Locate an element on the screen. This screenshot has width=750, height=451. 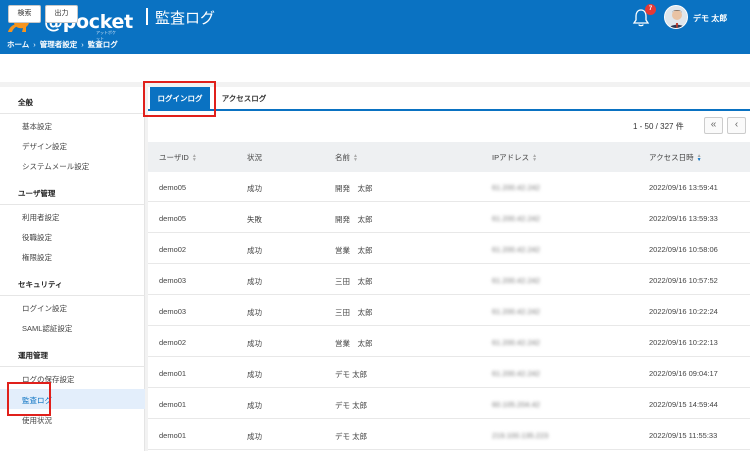
sidebar-section-general: 全般 is located at coordinates (25, 102).